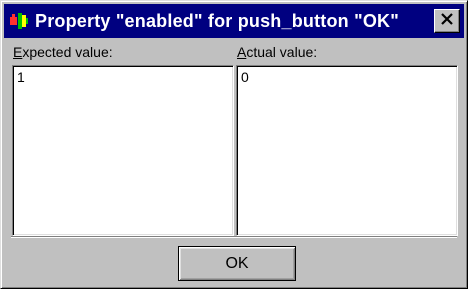  I want to click on close-button, so click(447, 21).